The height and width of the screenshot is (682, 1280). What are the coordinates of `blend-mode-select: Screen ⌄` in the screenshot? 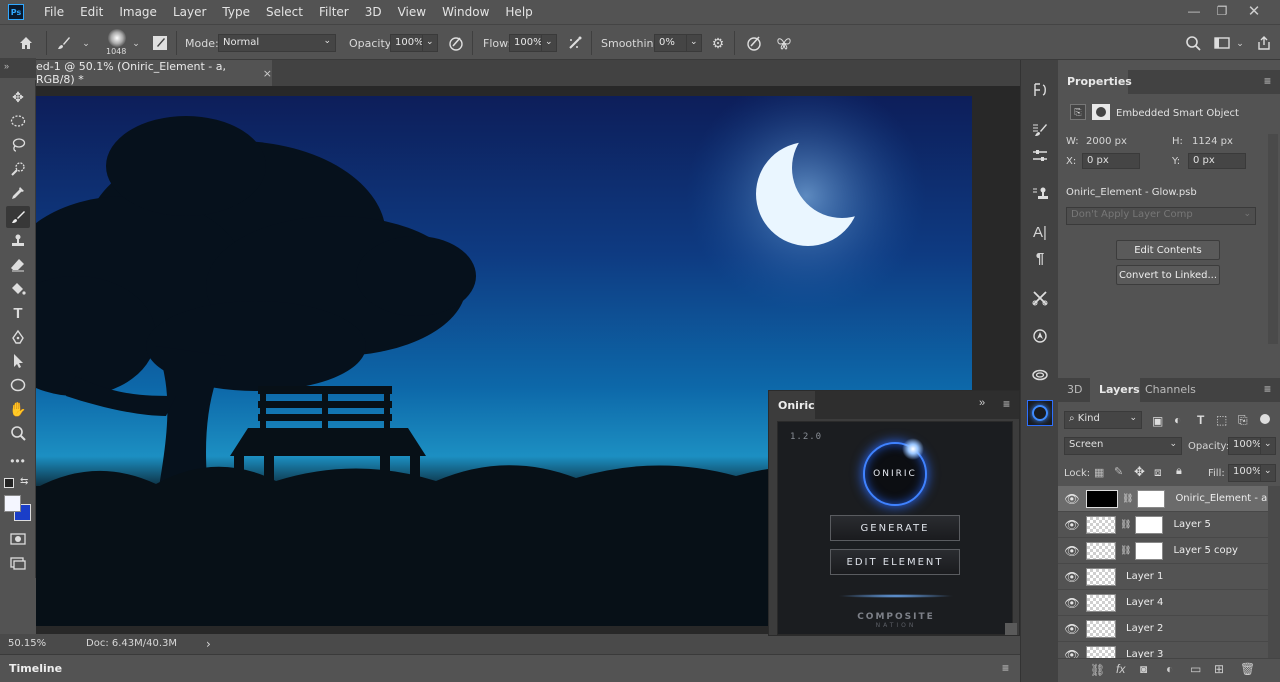 It's located at (1123, 446).